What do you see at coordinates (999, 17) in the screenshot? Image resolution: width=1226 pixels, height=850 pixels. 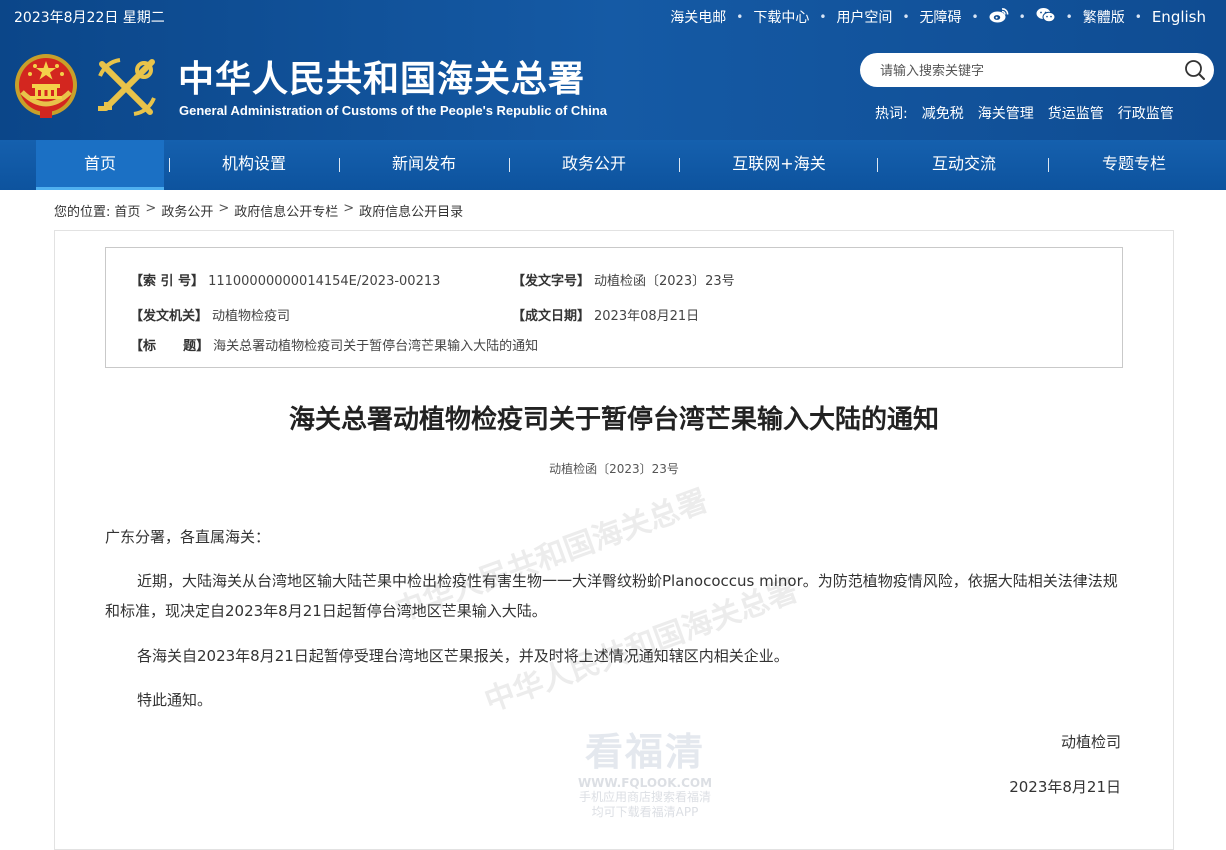 I see `weibo-icon` at bounding box center [999, 17].